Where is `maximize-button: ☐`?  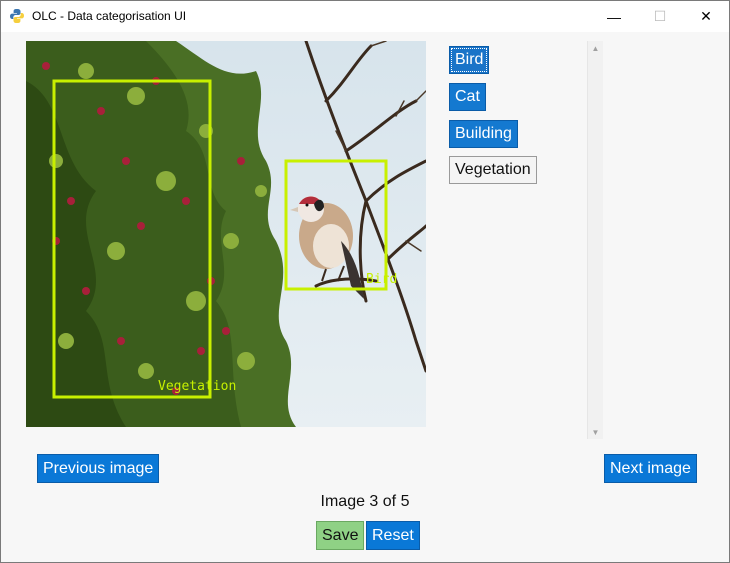 maximize-button: ☐ is located at coordinates (660, 16).